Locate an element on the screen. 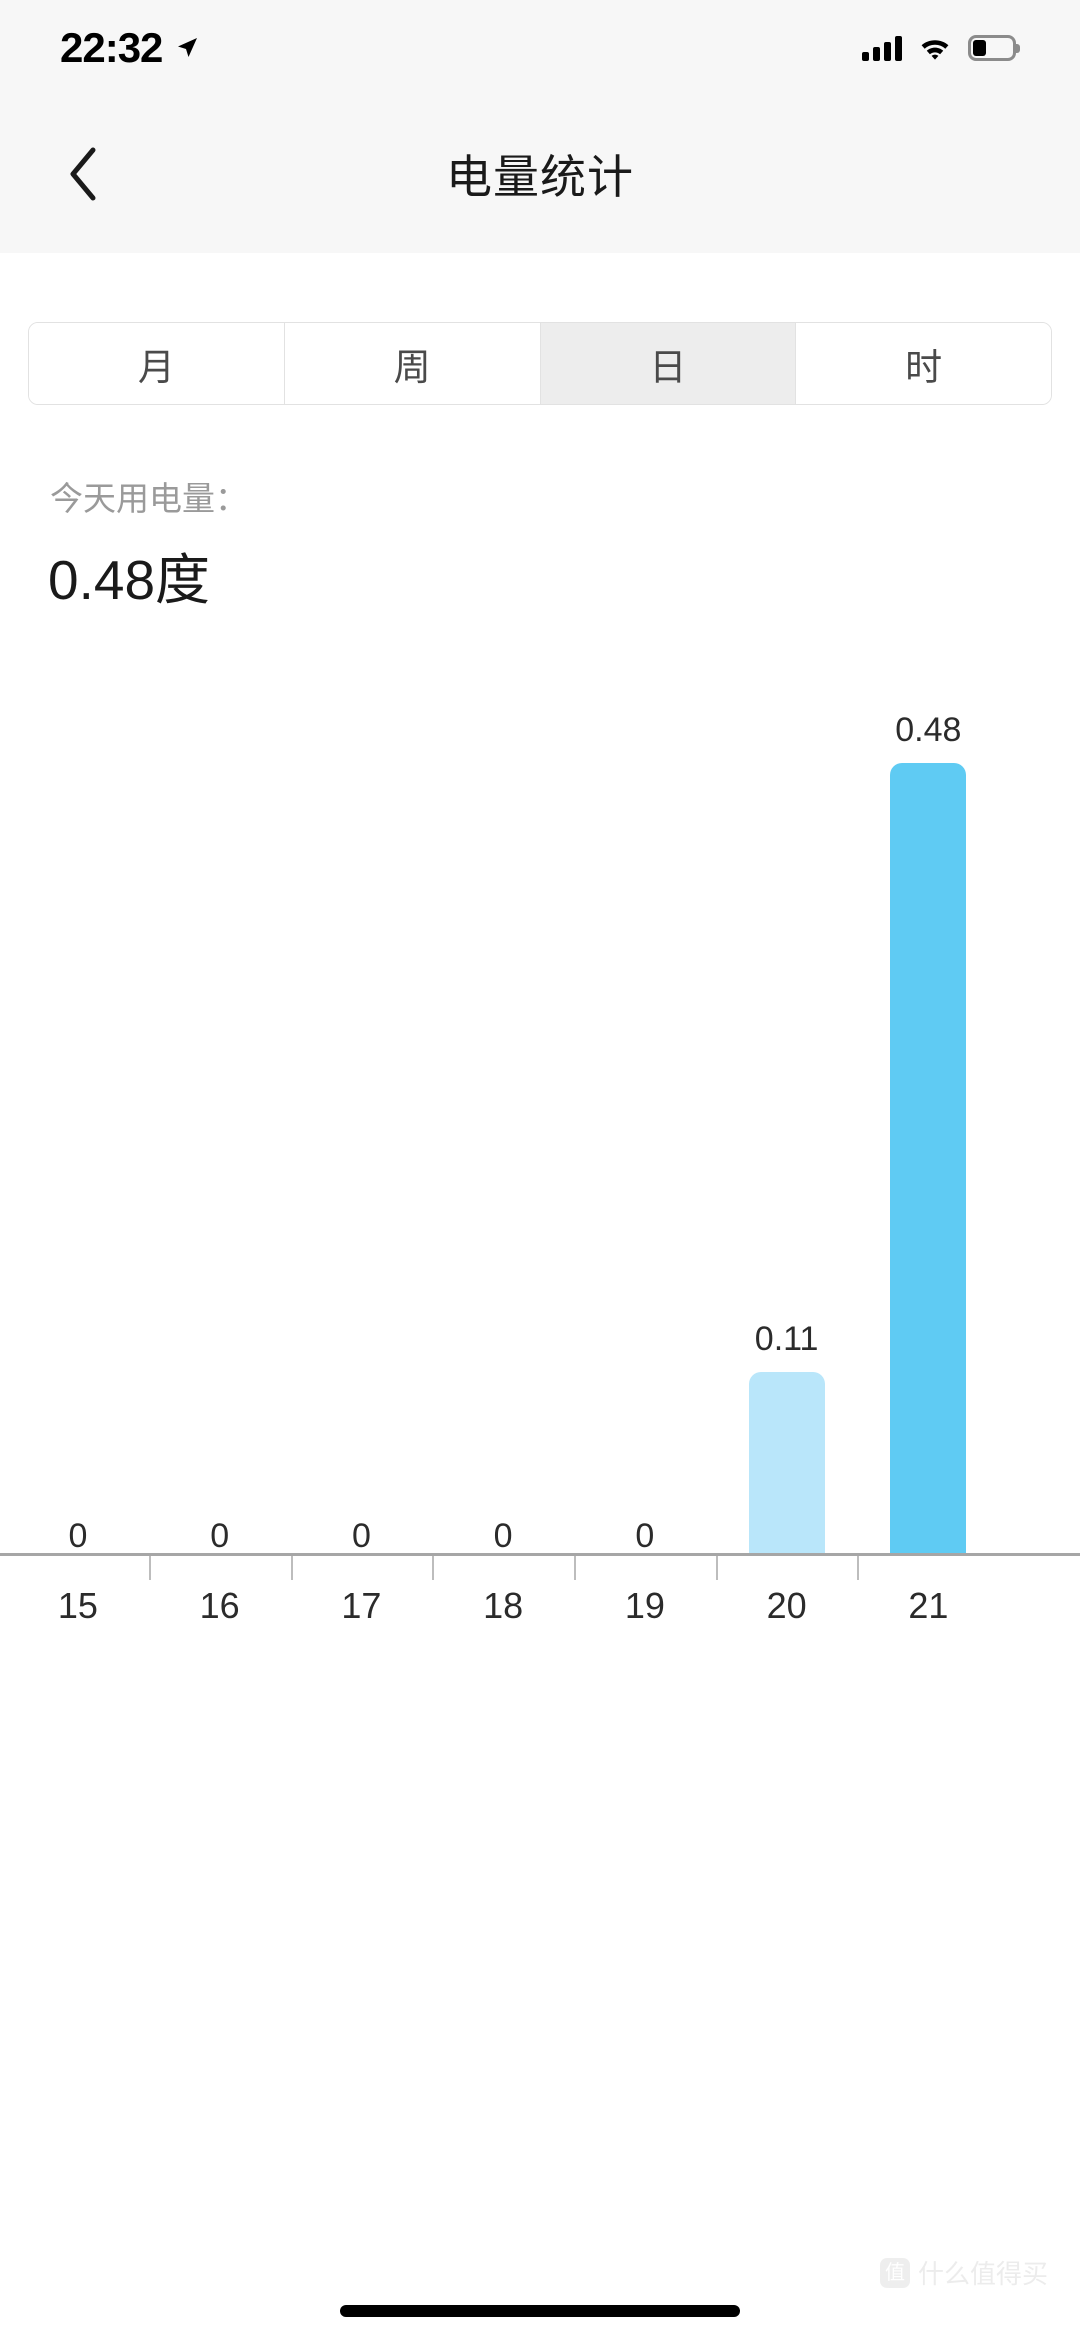  tab-day: 日 is located at coordinates (668, 363).